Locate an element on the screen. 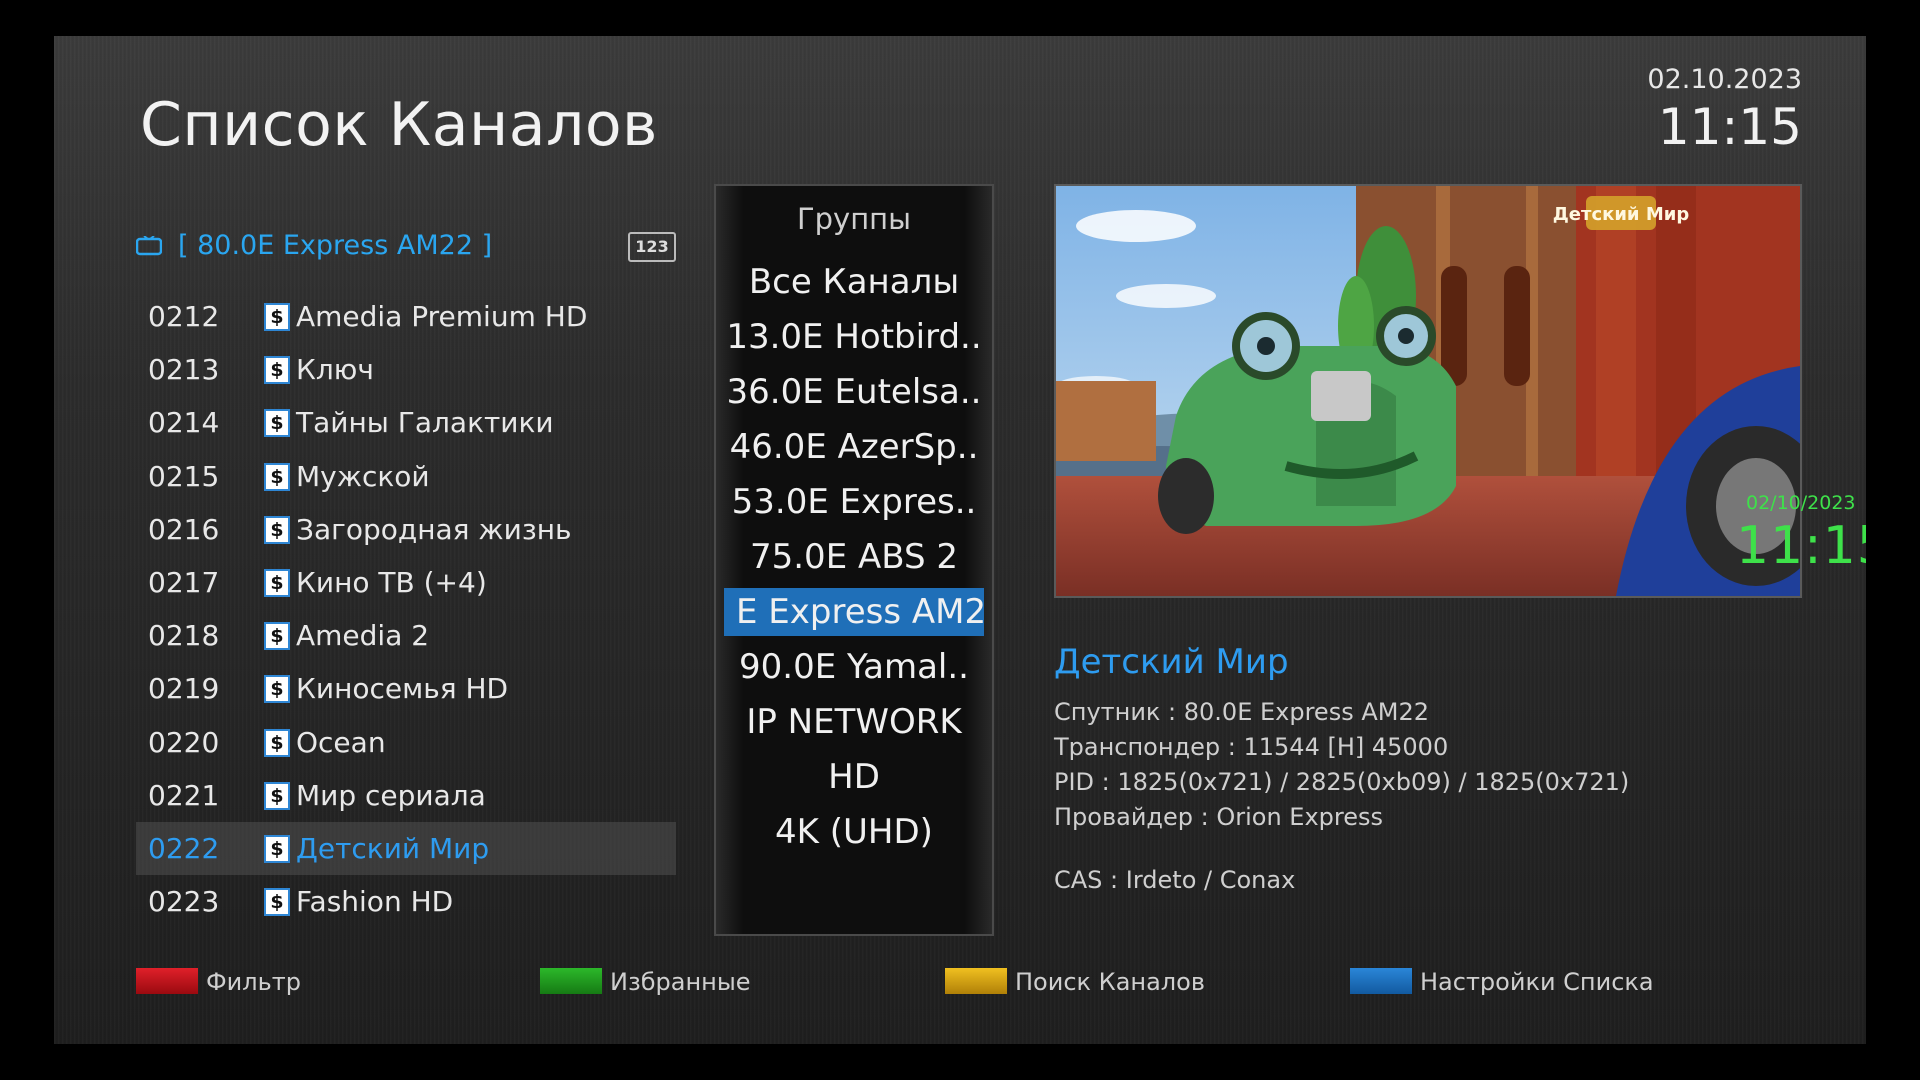  channel-name: Мир сериала is located at coordinates (391, 795).